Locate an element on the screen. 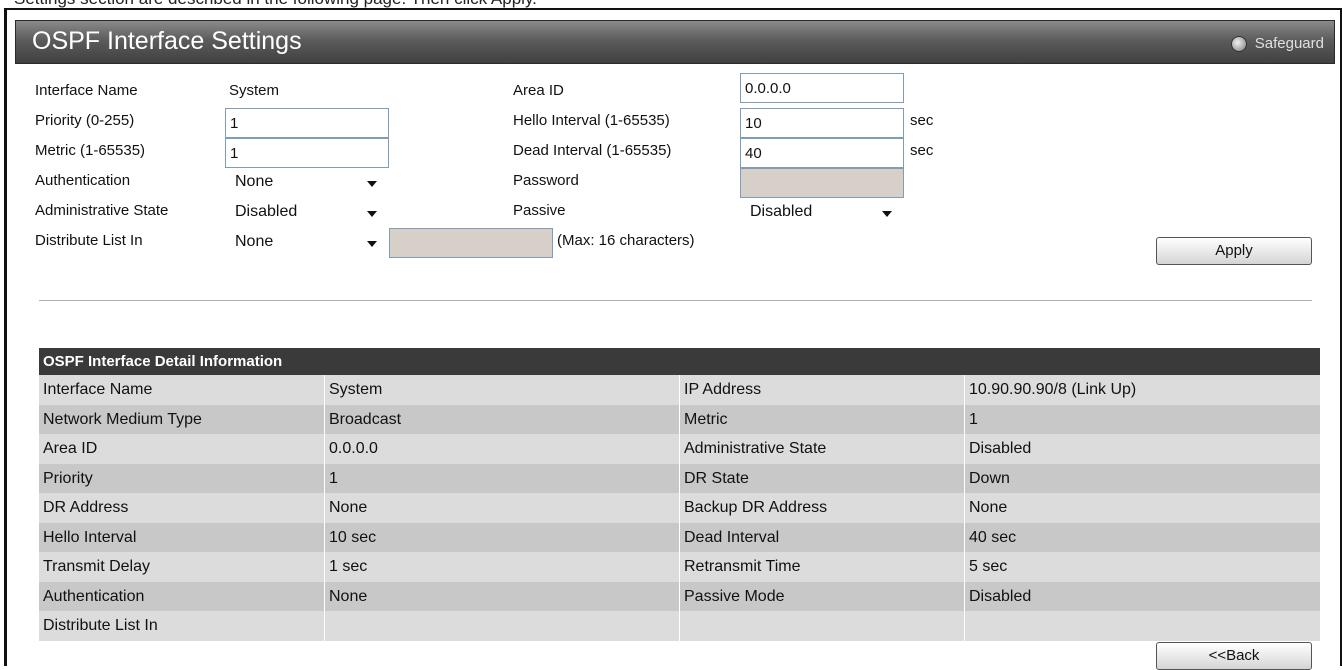 Image resolution: width=1342 pixels, height=670 pixels. table-cell: Interface Name is located at coordinates (182, 390).